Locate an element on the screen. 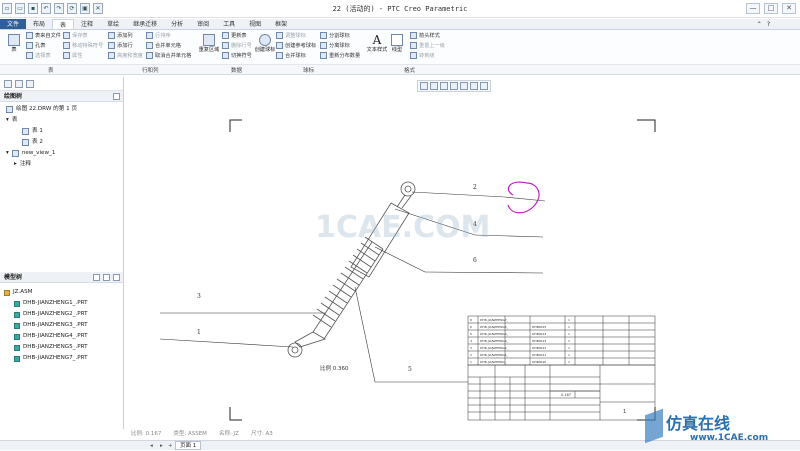  maximize-button: □ is located at coordinates (771, 8).